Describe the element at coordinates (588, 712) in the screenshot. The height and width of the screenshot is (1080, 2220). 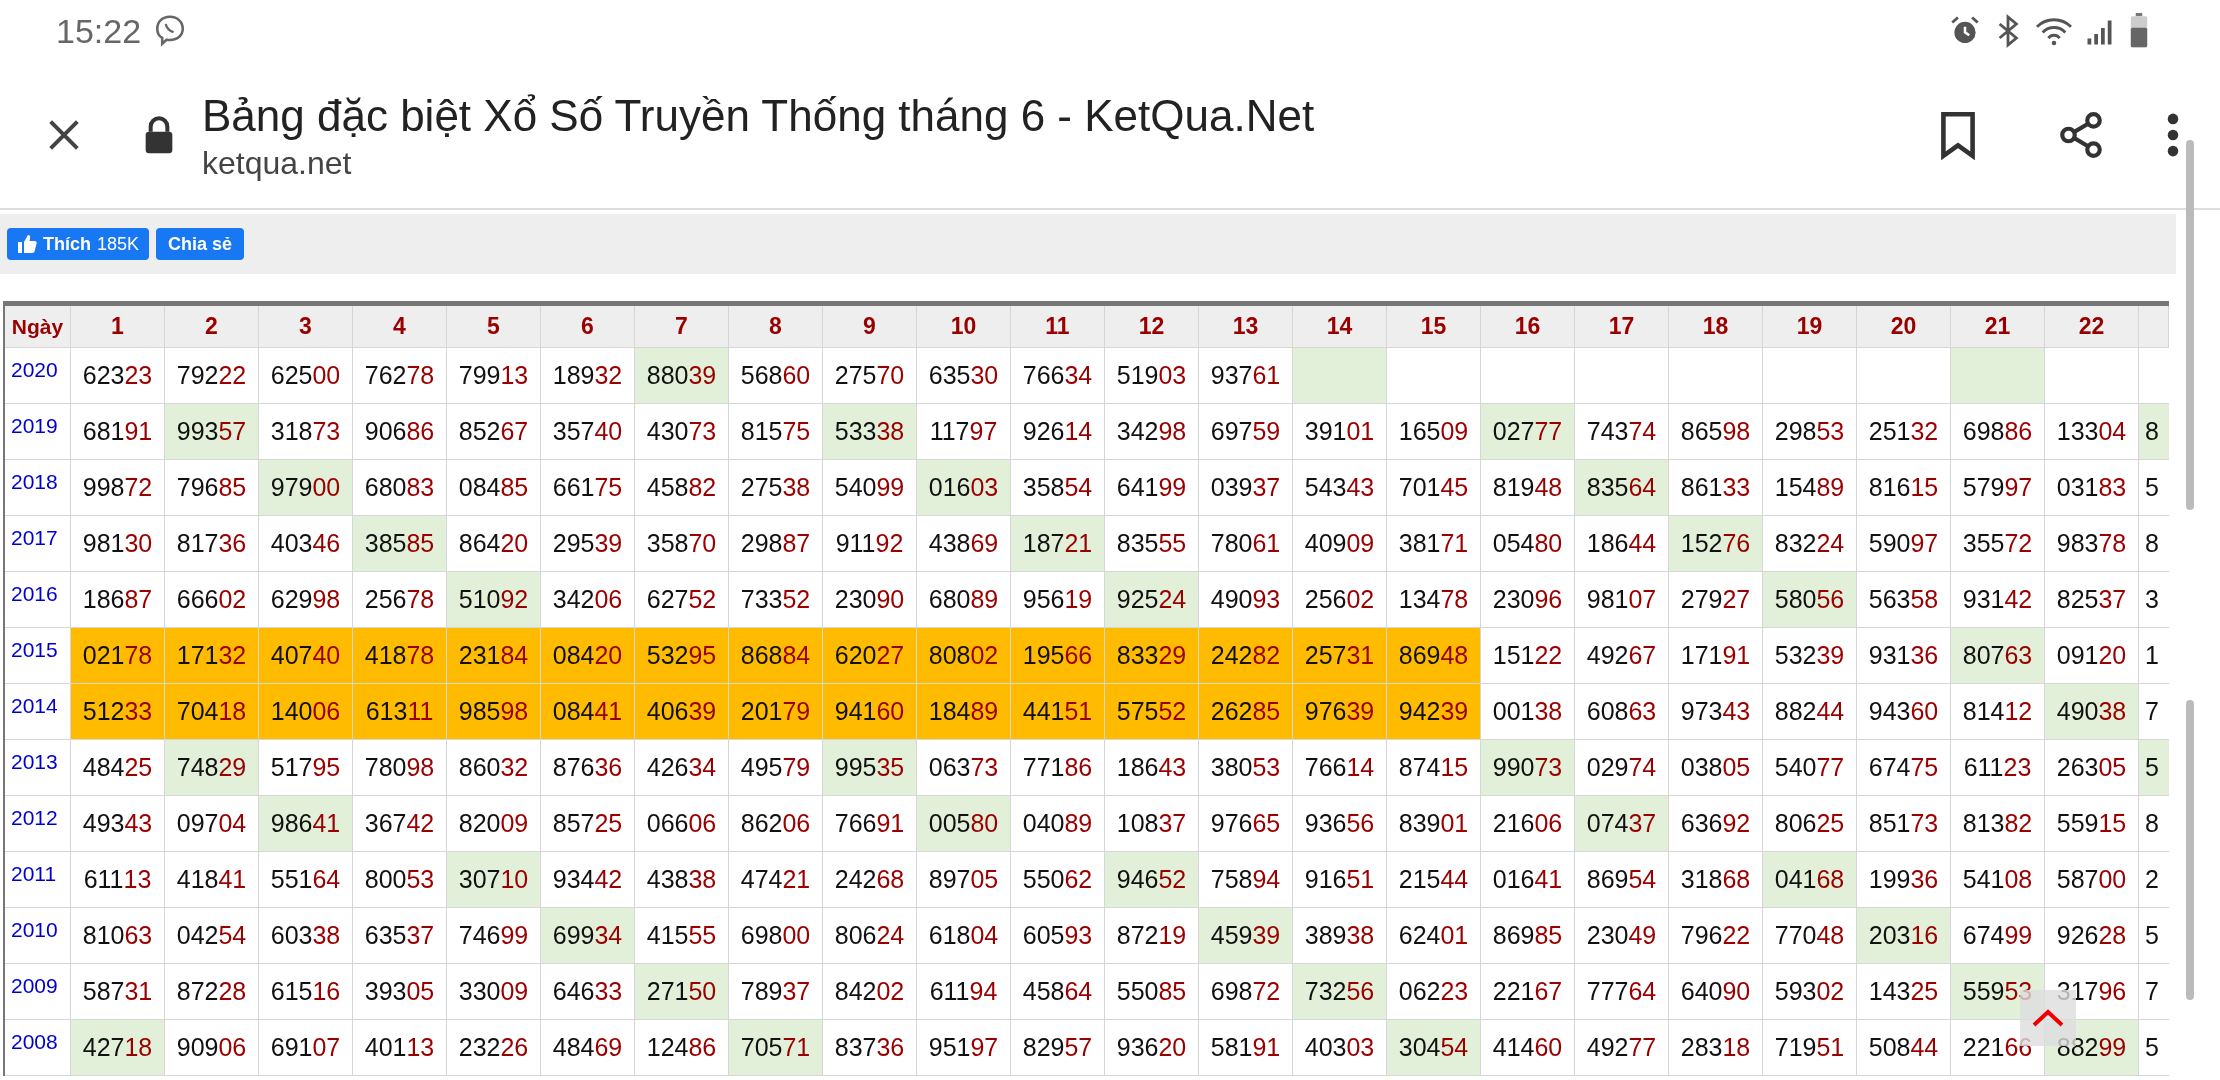
I see `table-cell: 08441` at that location.